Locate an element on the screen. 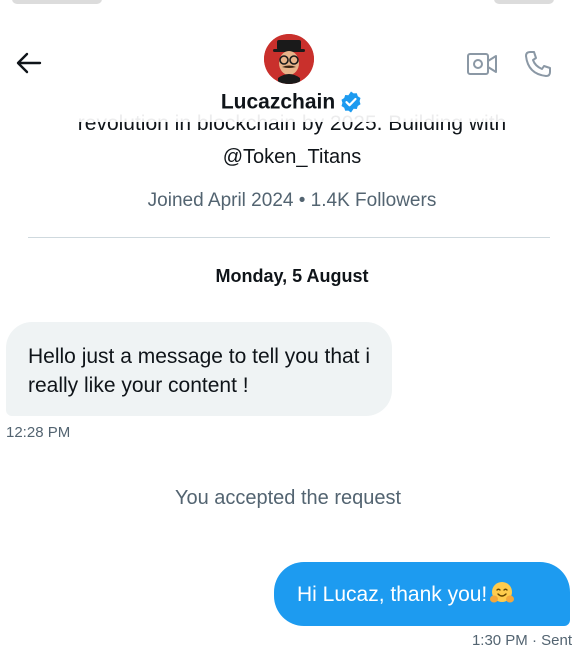 This screenshot has width=584, height=658. video-call-button is located at coordinates (482, 64).